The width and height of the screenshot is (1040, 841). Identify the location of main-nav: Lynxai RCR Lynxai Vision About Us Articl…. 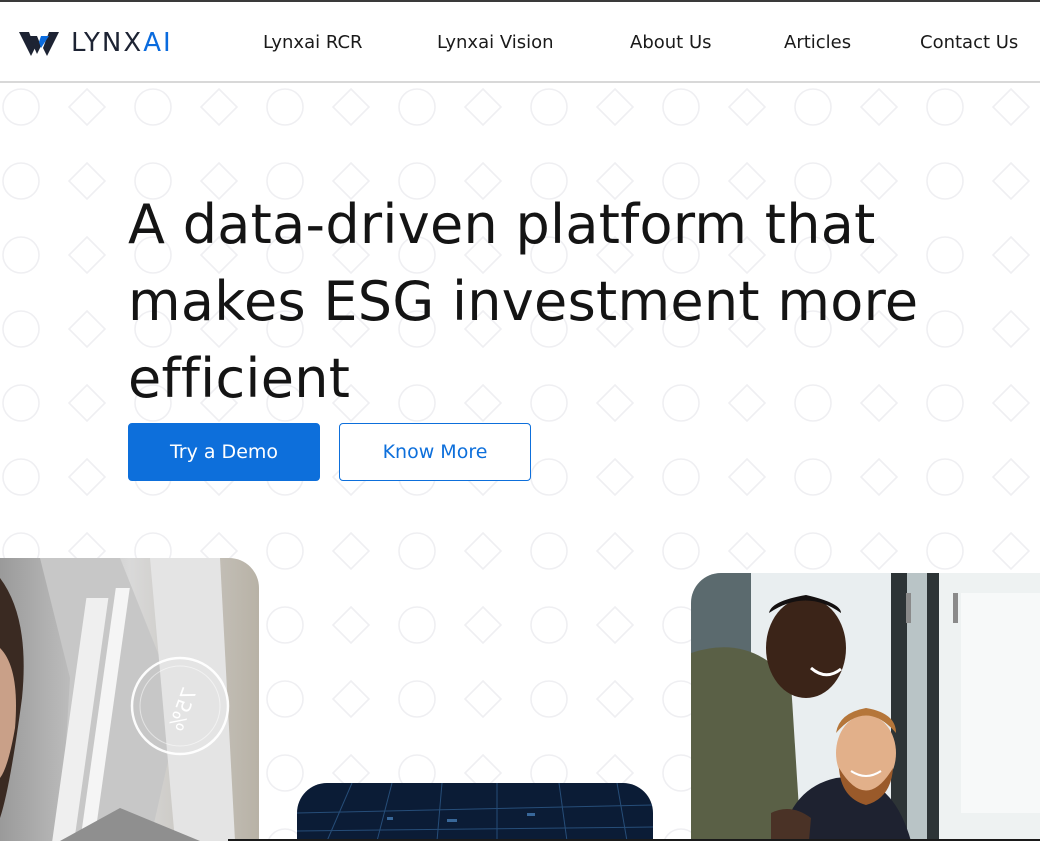
(520, 43).